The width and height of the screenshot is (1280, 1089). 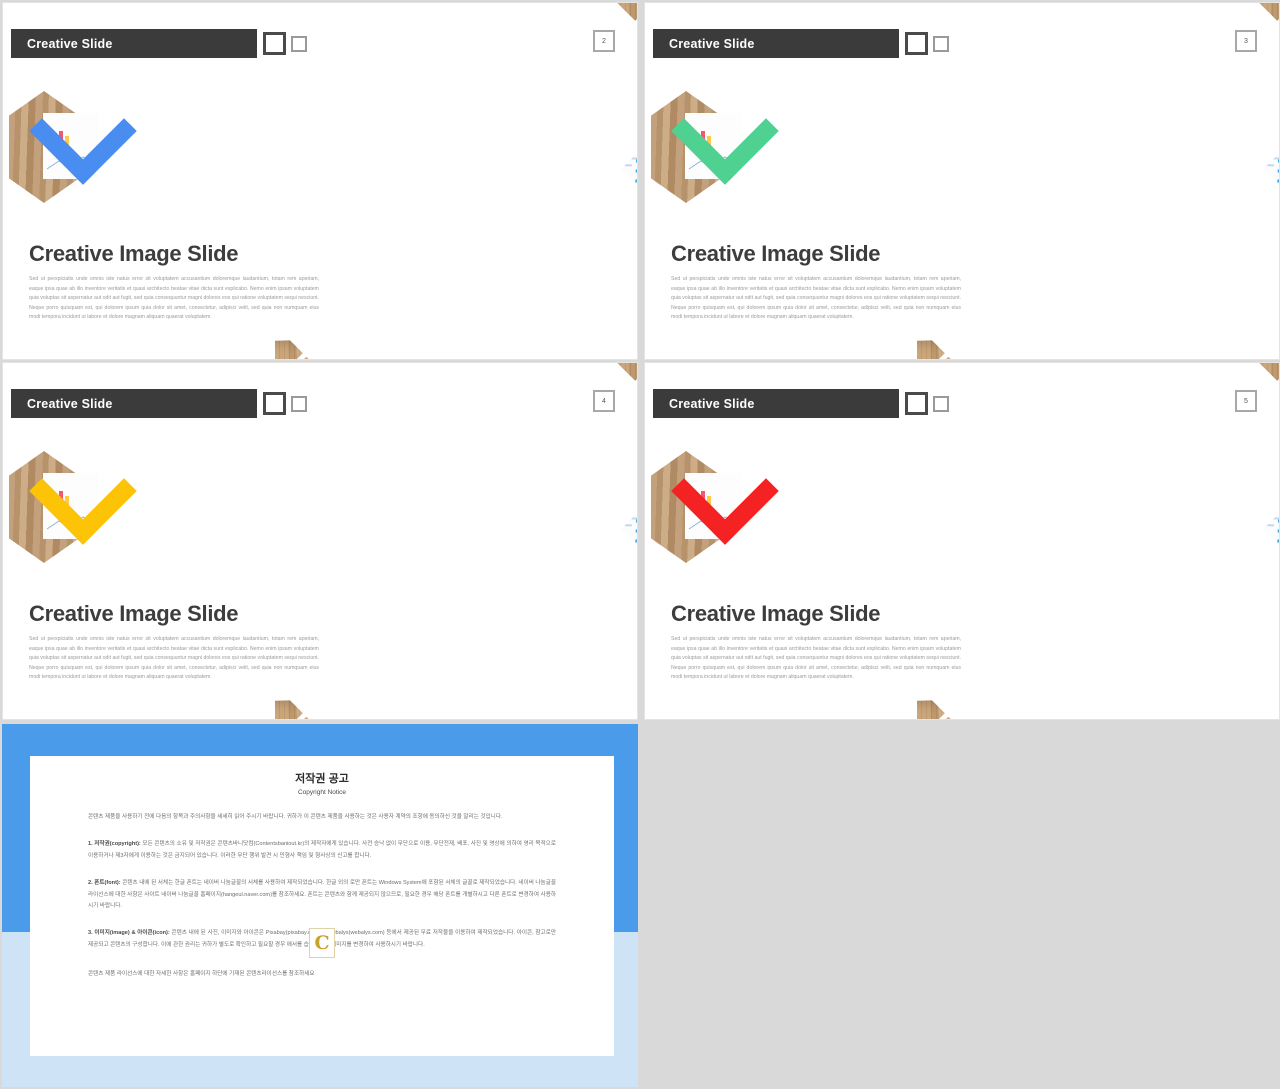 I want to click on slide-headline-3: Creative Image Slide, so click(x=776, y=253).